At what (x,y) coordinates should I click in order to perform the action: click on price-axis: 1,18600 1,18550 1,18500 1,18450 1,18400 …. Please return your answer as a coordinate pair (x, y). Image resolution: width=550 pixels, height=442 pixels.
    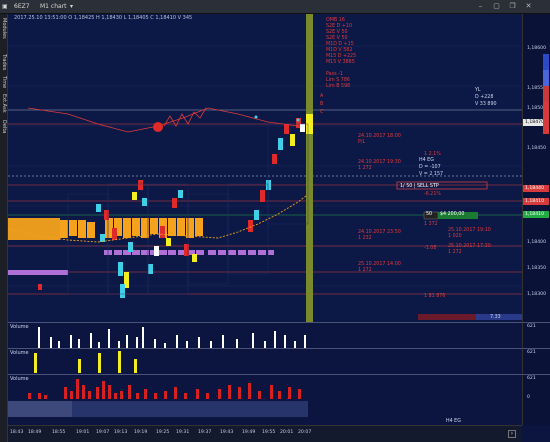
    Looking at the image, I should click on (536, 168).